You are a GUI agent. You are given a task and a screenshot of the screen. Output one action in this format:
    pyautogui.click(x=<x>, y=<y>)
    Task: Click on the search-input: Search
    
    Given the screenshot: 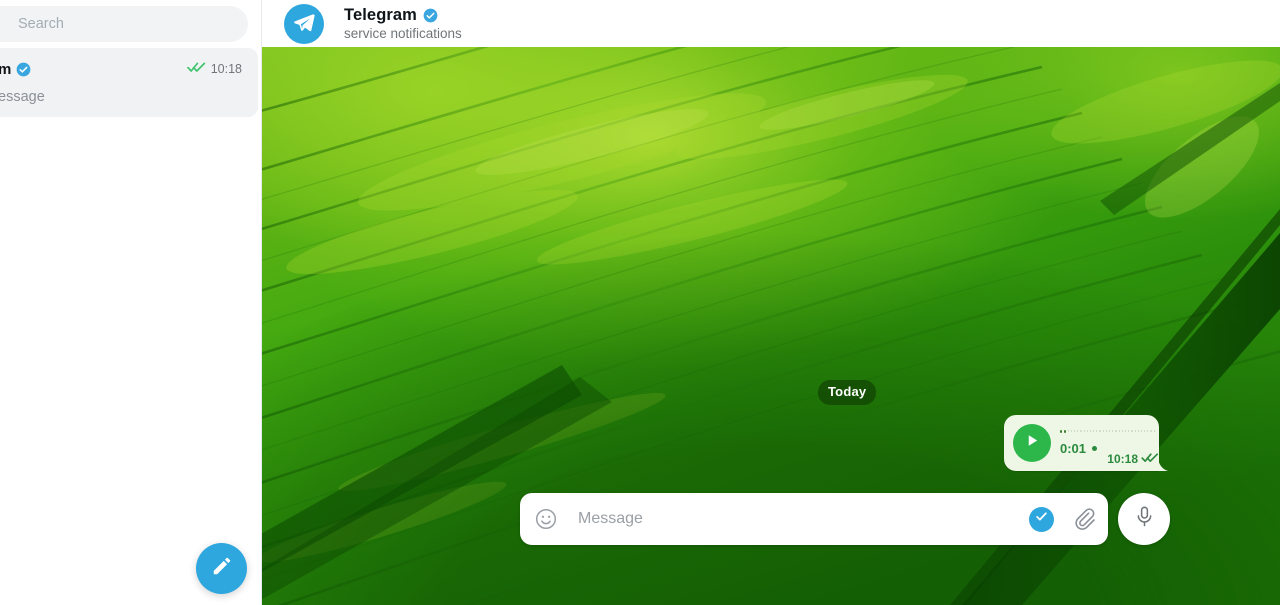 What is the action you would take?
    pyautogui.click(x=124, y=24)
    